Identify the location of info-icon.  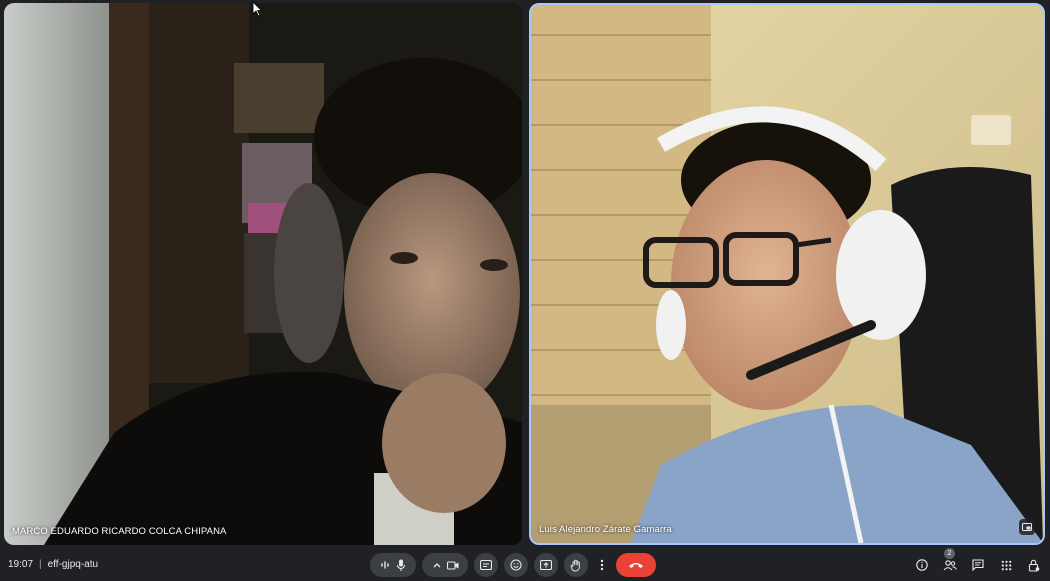
(922, 565).